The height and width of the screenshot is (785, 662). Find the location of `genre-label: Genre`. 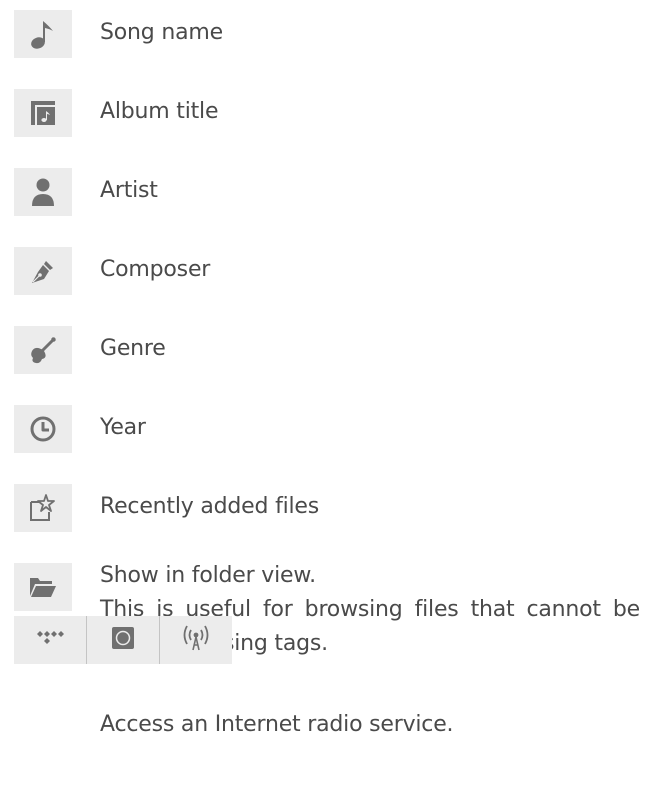

genre-label: Genre is located at coordinates (133, 348).